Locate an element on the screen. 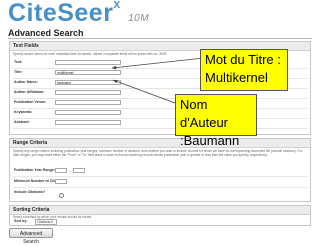 This screenshot has height=246, width=320. include-citations-checkbox is located at coordinates (61, 195).